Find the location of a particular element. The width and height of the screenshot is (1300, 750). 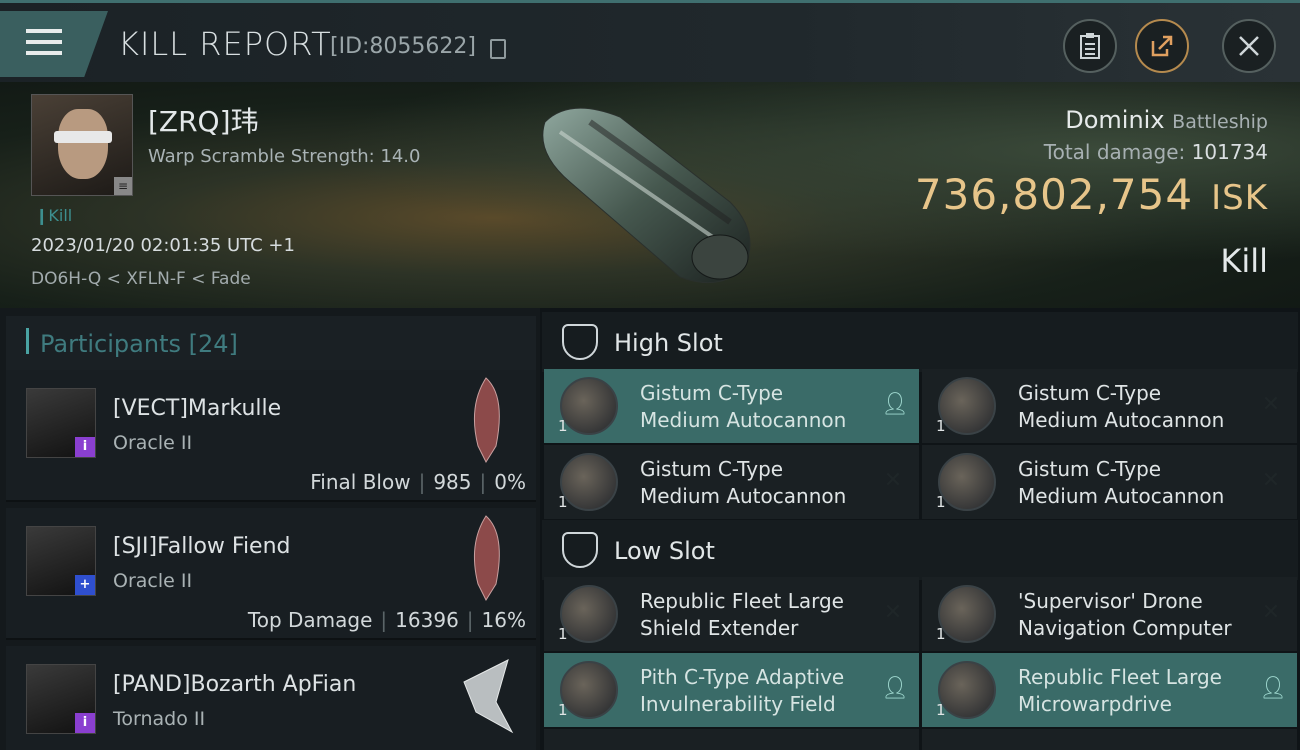

victim-ship-image is located at coordinates (646, 195).